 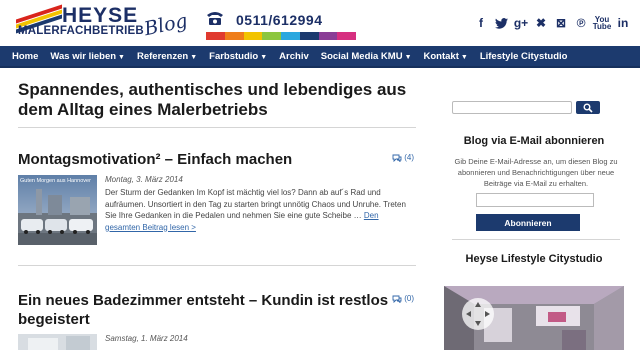 I want to click on nav-kontakt: Kontakt ▼, so click(x=446, y=56).